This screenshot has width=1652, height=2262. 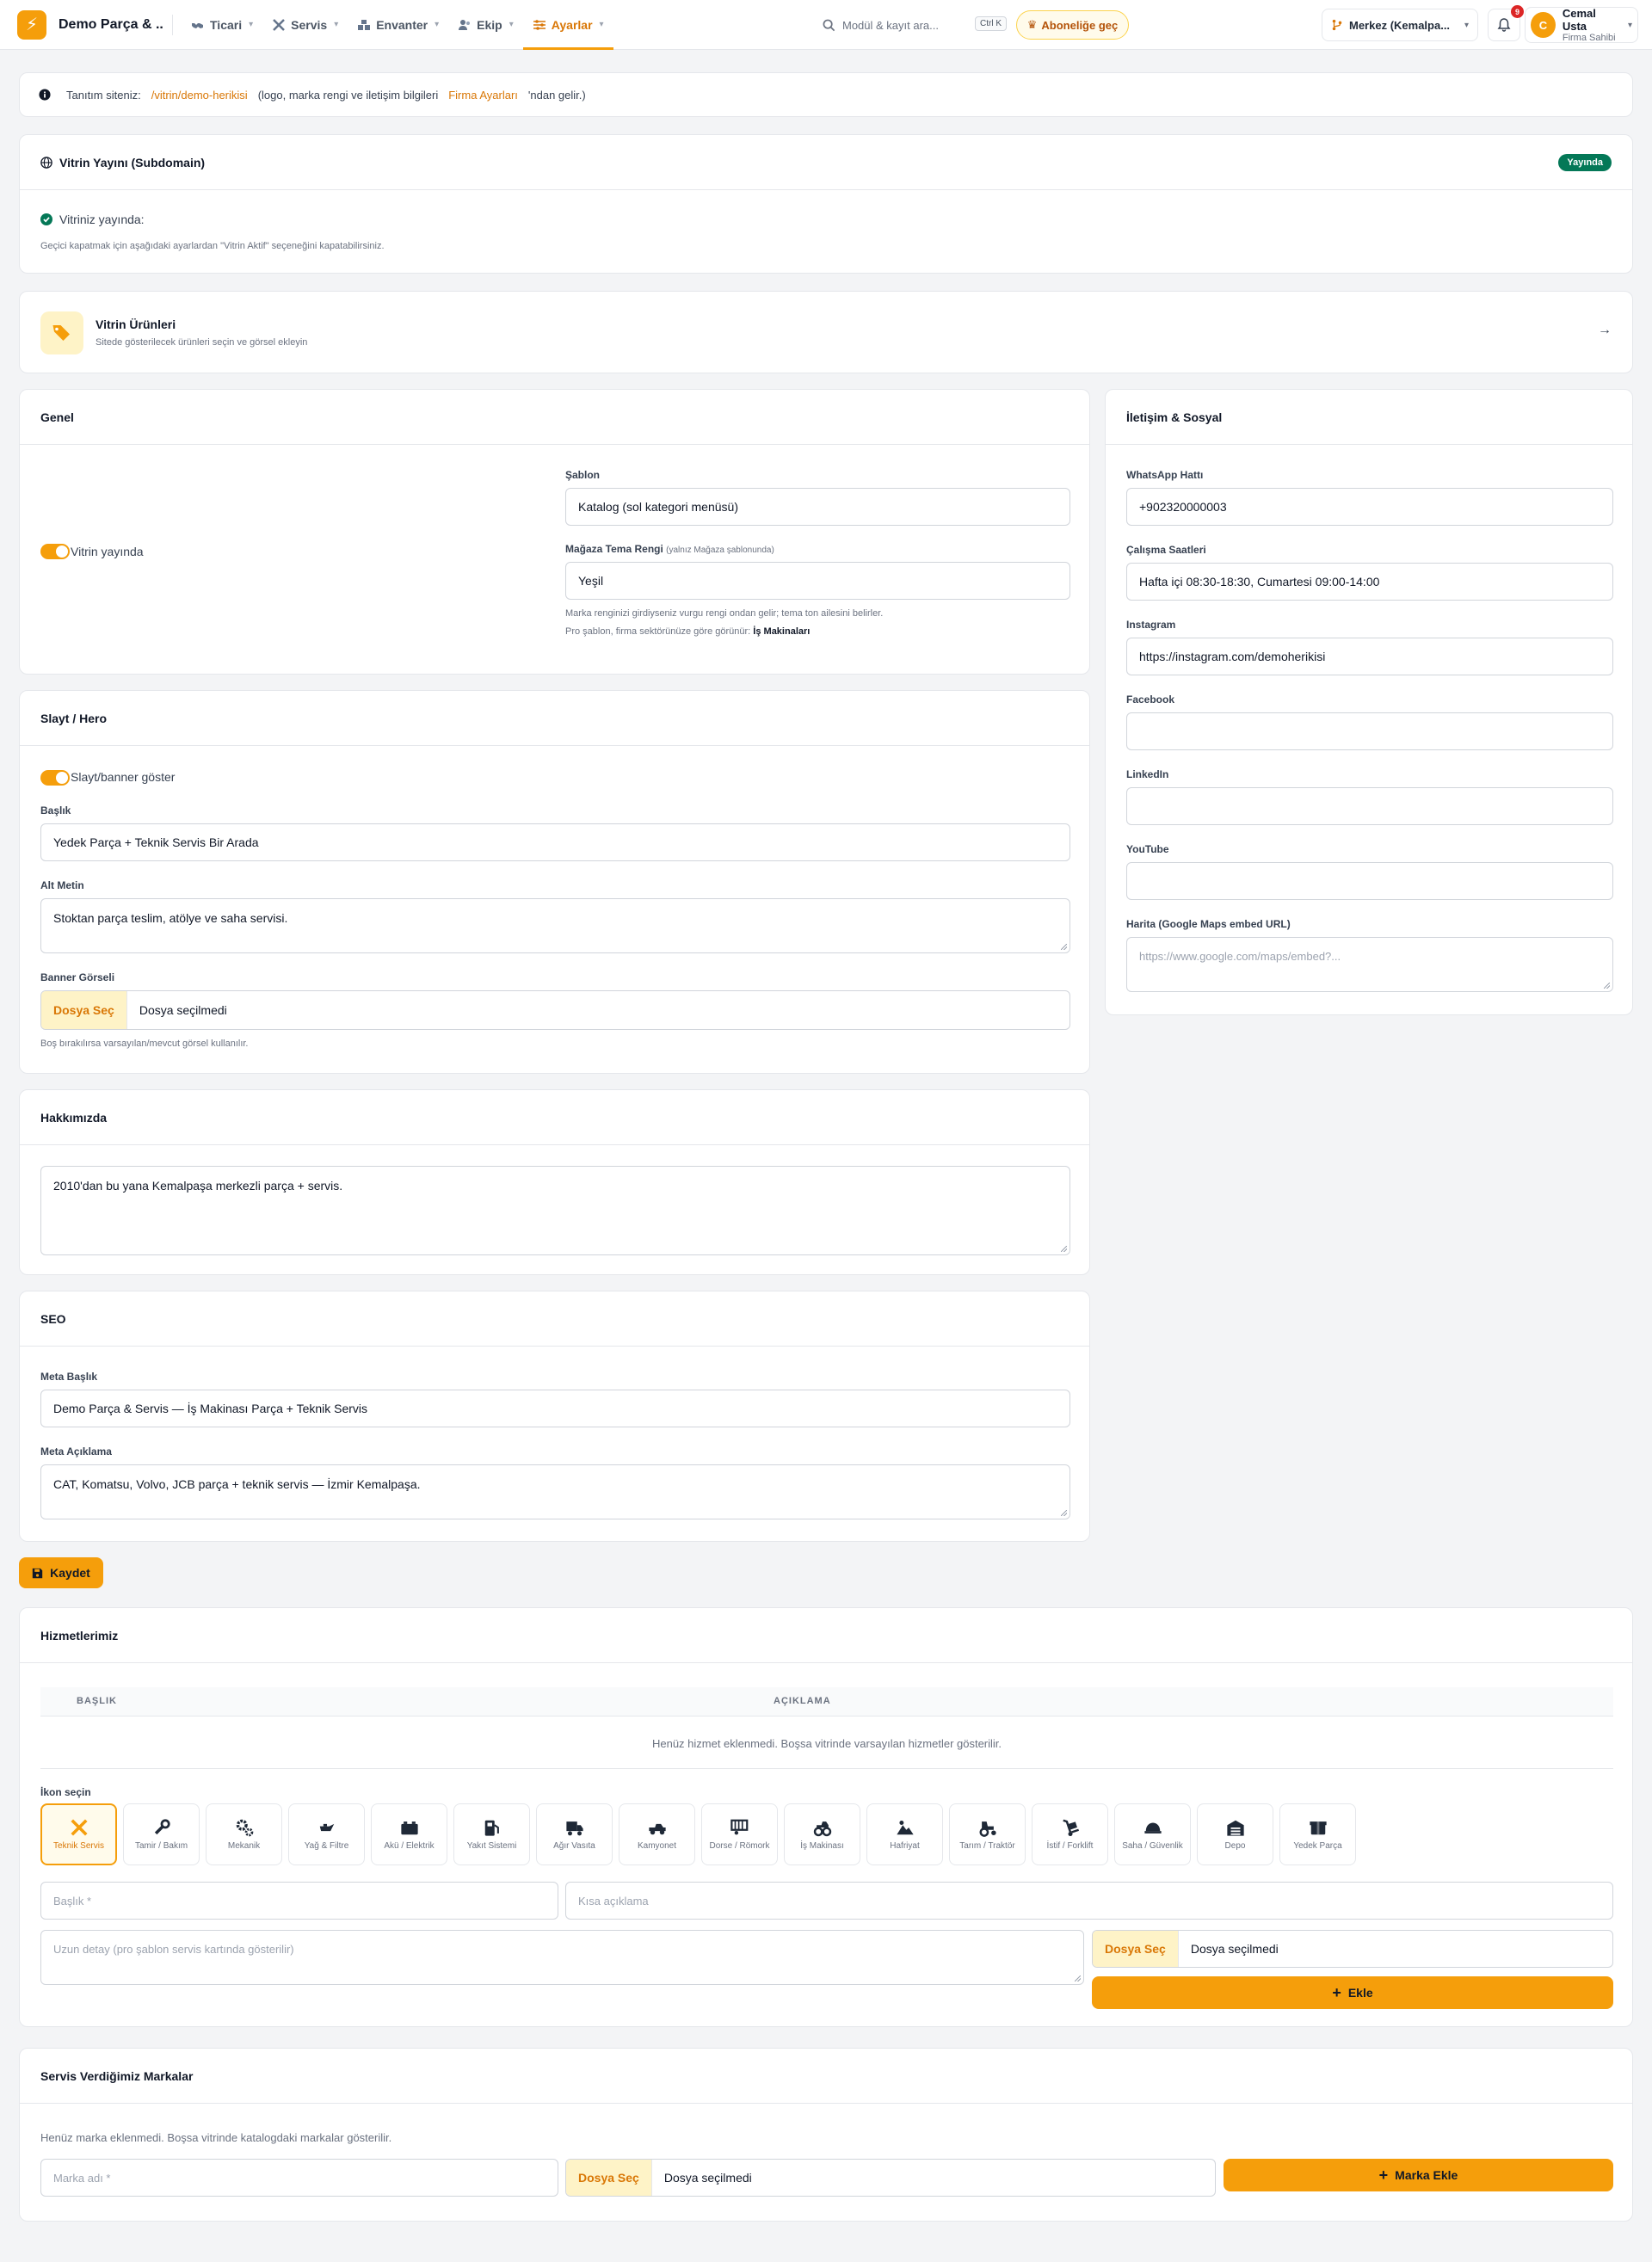 What do you see at coordinates (199, 96) in the screenshot?
I see `site-link: /vitrin/demo-herikisi` at bounding box center [199, 96].